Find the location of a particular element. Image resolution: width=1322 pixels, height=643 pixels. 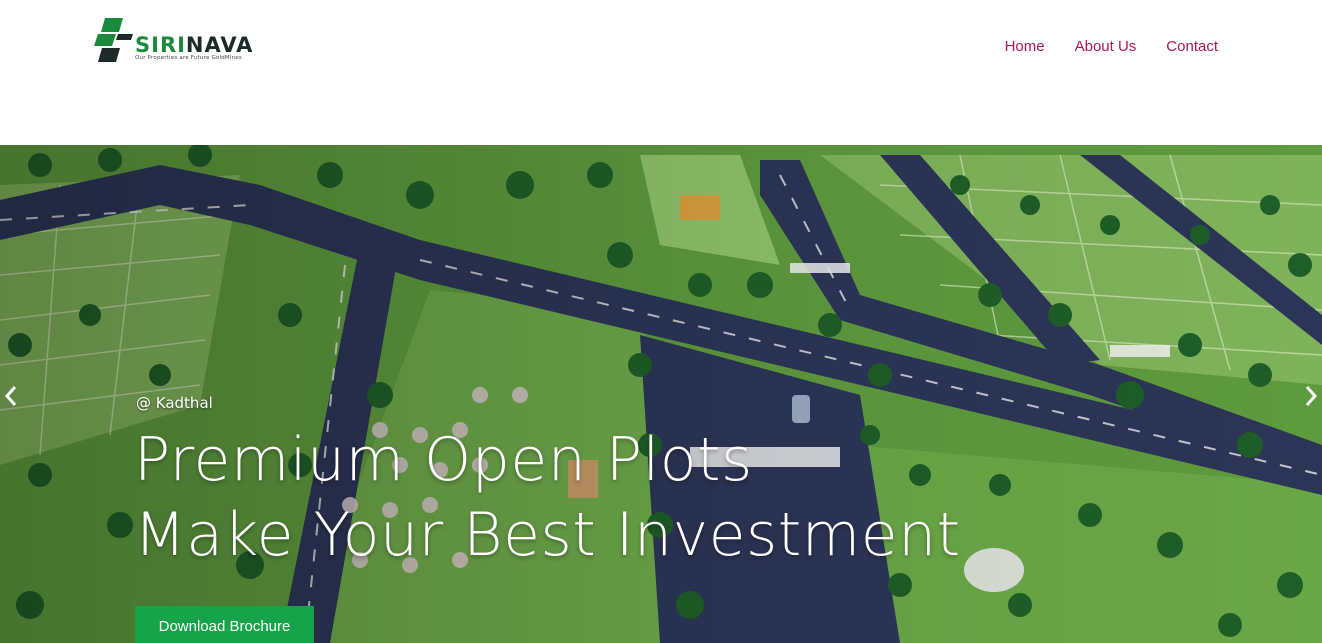

brand-name-part2: NAVA is located at coordinates (219, 45).